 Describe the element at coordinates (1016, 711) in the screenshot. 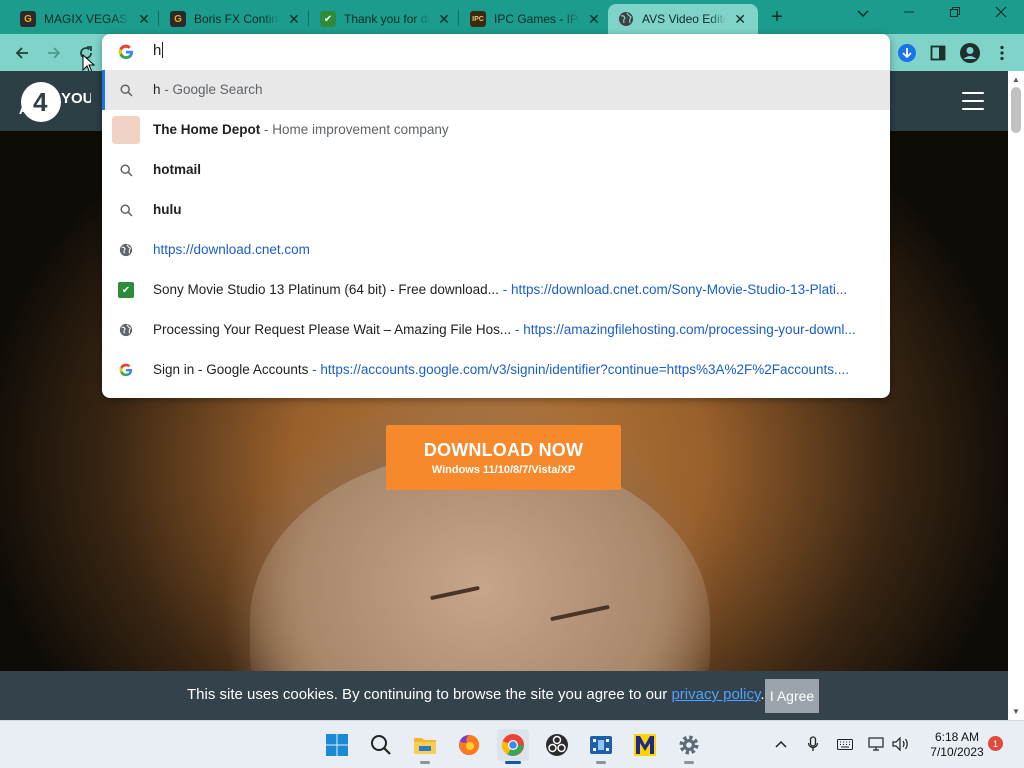

I see `scroll-down-arrow-icon: ▼` at that location.